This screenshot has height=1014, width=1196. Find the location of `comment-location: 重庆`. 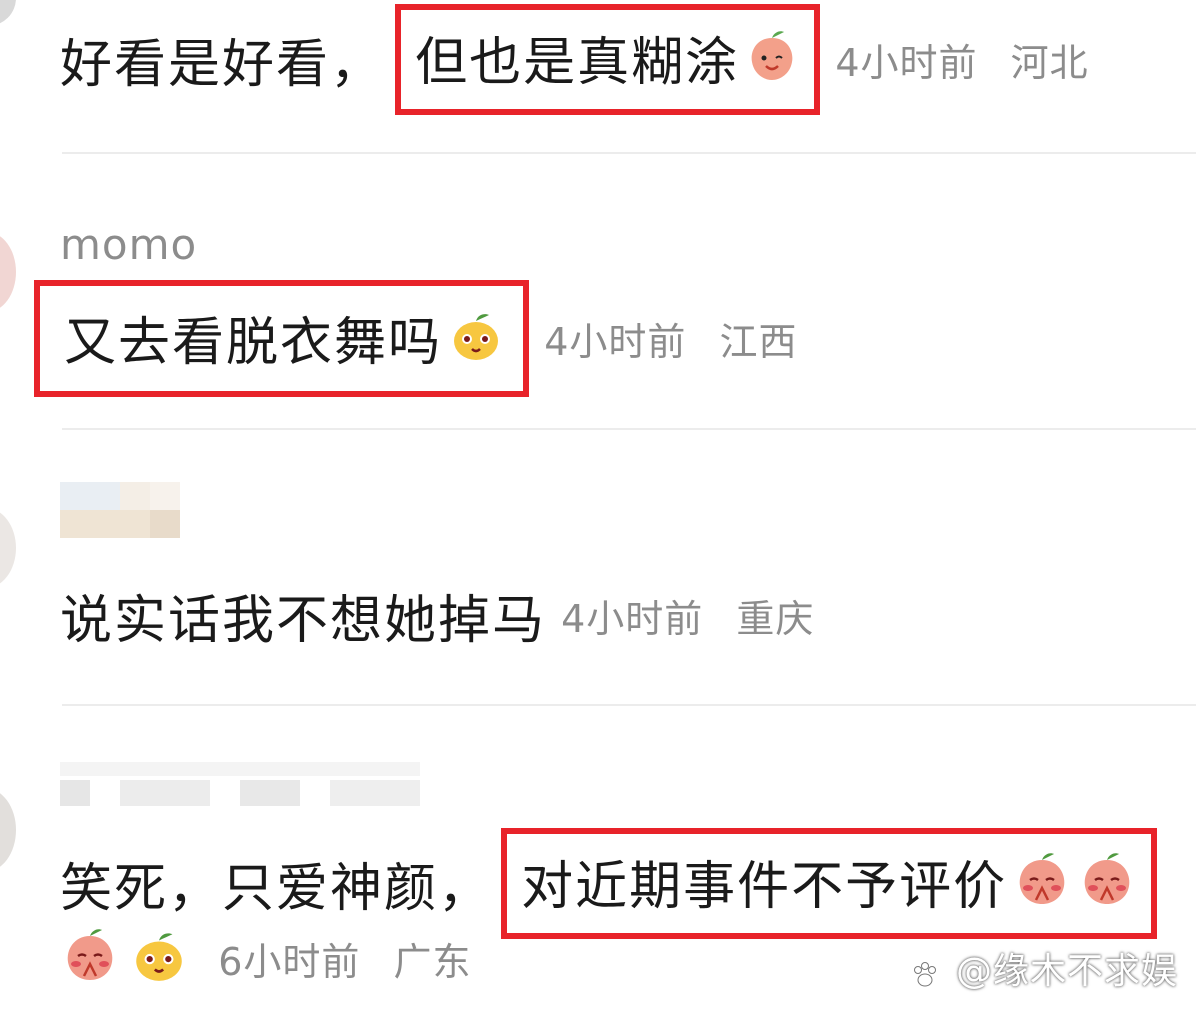

comment-location: 重庆 is located at coordinates (775, 619).